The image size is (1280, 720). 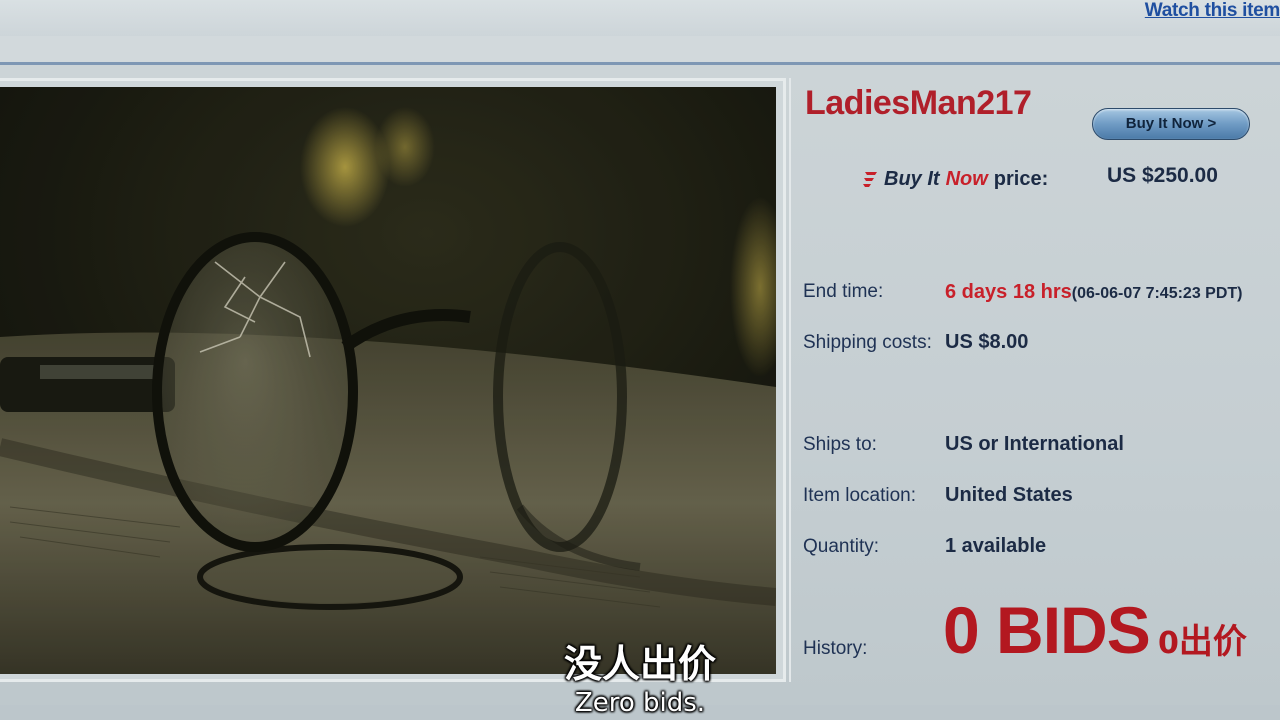 What do you see at coordinates (859, 495) in the screenshot?
I see `item-location-label: Item location:` at bounding box center [859, 495].